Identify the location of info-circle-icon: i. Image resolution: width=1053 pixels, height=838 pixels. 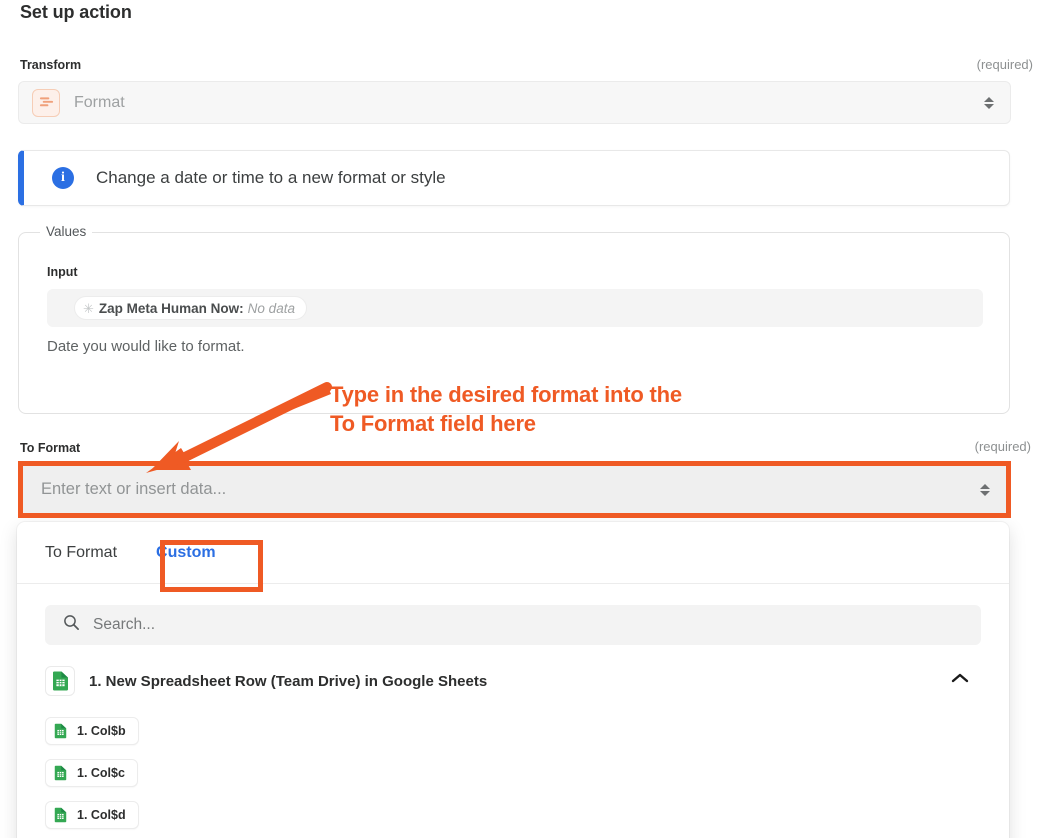
(63, 178).